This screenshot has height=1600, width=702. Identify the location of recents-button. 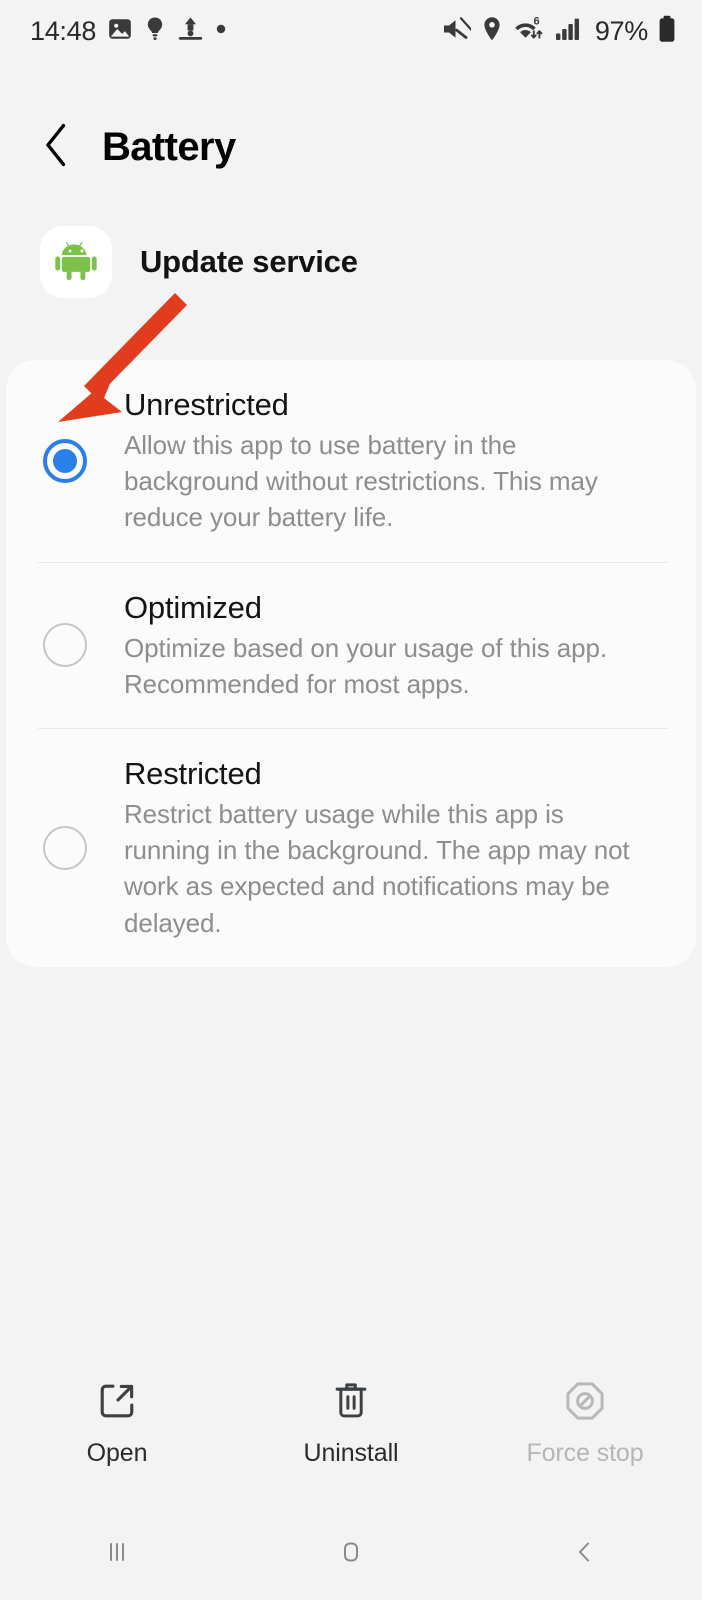
(117, 1554).